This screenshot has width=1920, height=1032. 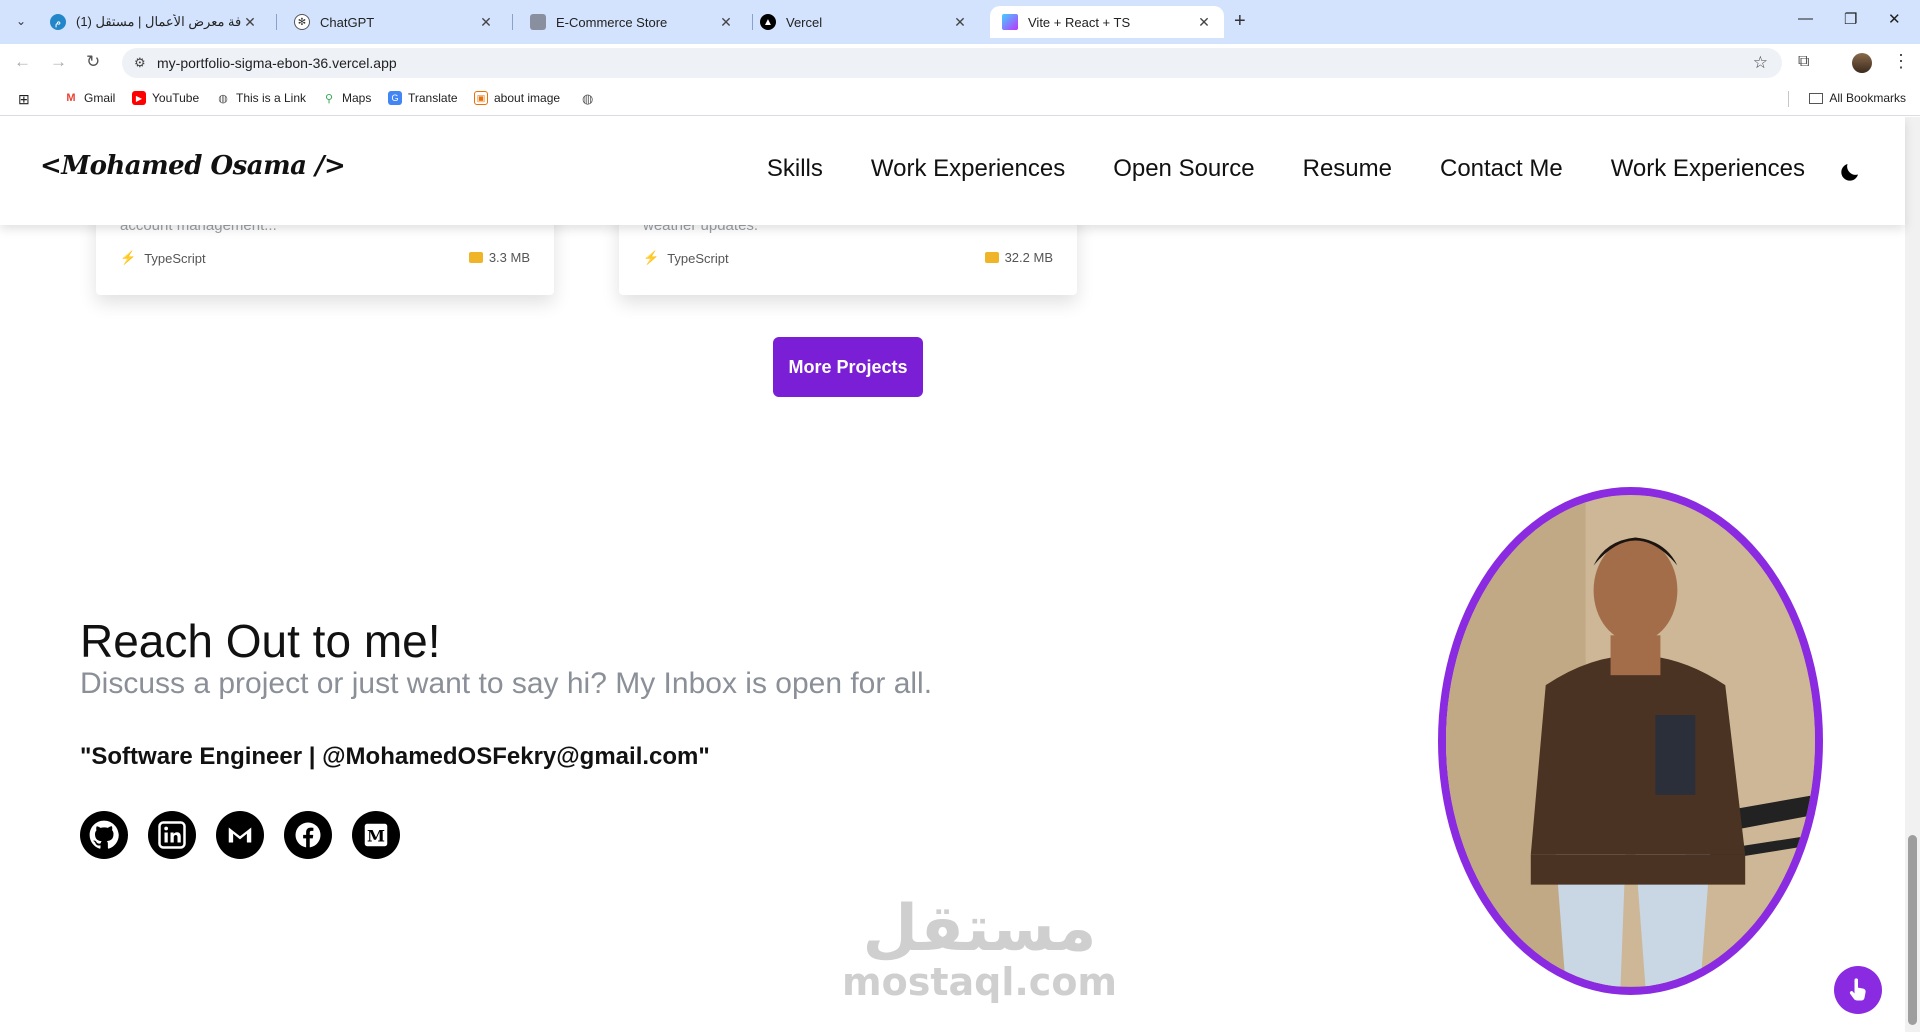 What do you see at coordinates (357, 98) in the screenshot?
I see `bookmark-label: Maps` at bounding box center [357, 98].